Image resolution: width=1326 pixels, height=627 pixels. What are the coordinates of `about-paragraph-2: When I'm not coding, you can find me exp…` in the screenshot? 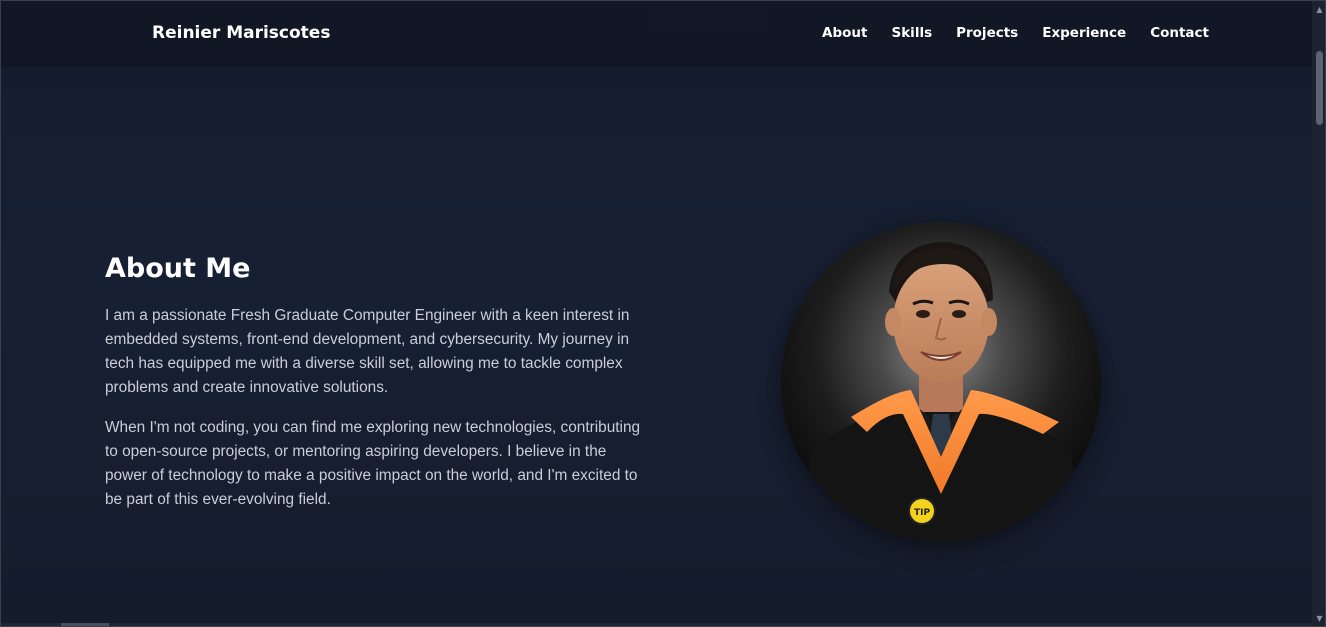 It's located at (373, 463).